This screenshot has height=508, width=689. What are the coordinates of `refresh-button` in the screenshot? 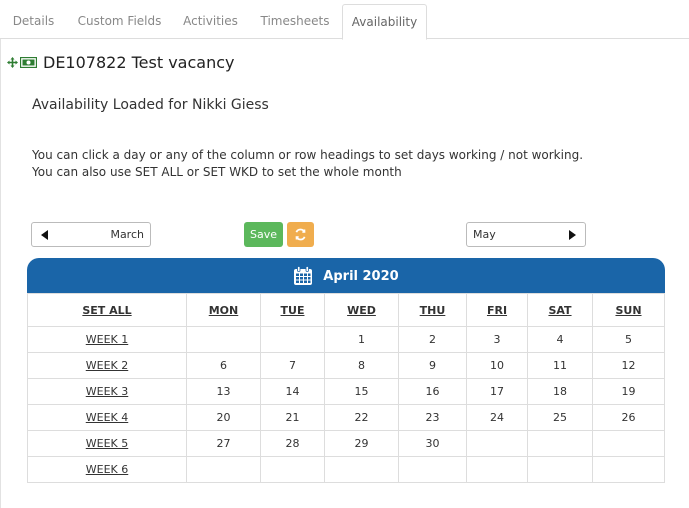 It's located at (300, 234).